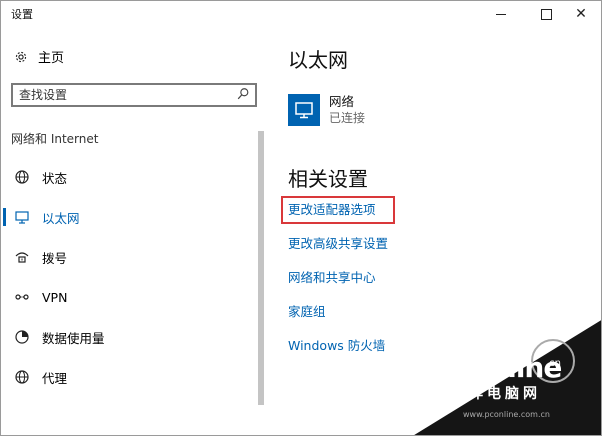  Describe the element at coordinates (55, 178) in the screenshot. I see `sidebar-item-label: 状态` at that location.